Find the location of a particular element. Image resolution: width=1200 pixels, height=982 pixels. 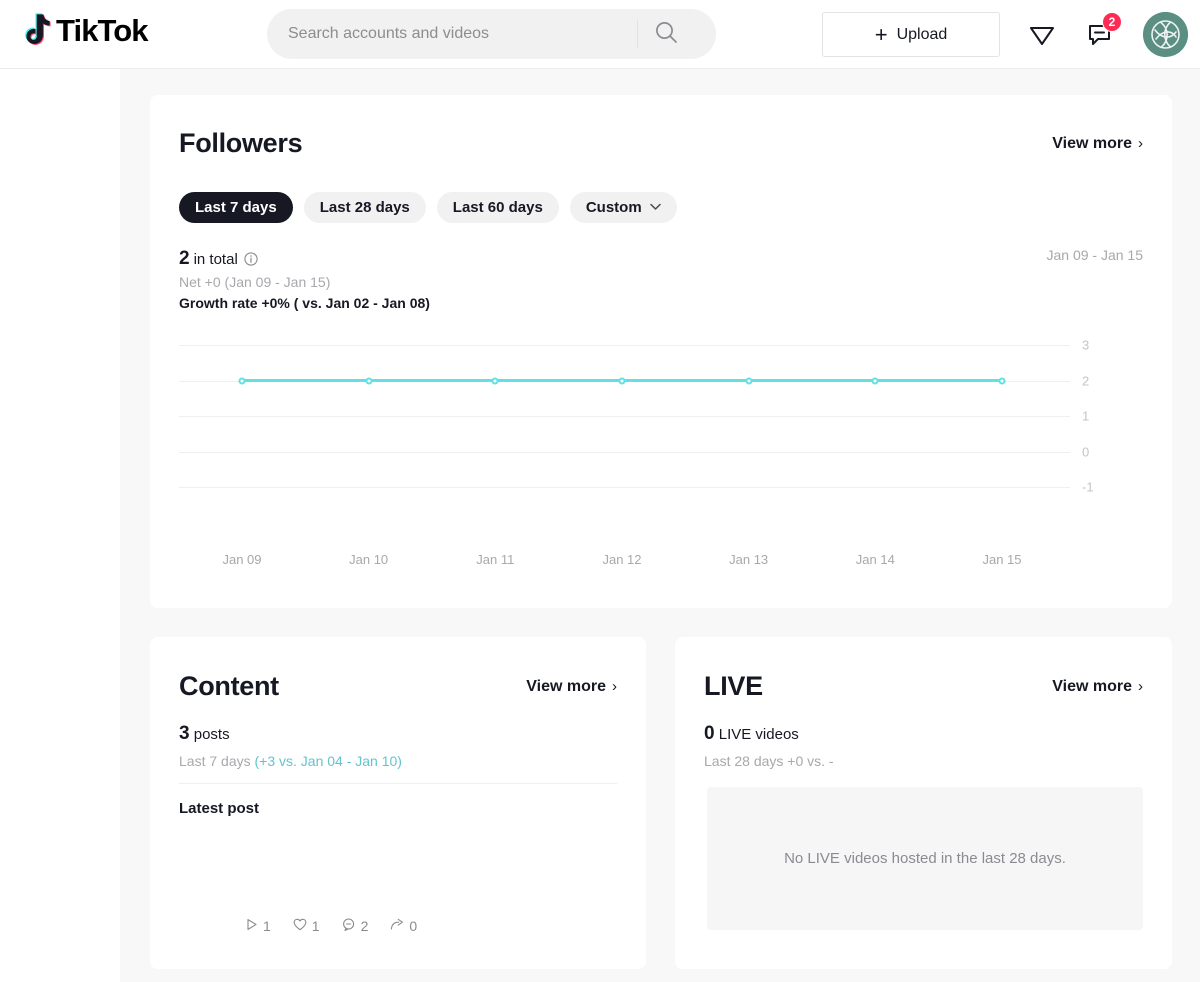

chart-x-axis-label: Jan 10 is located at coordinates (369, 559).